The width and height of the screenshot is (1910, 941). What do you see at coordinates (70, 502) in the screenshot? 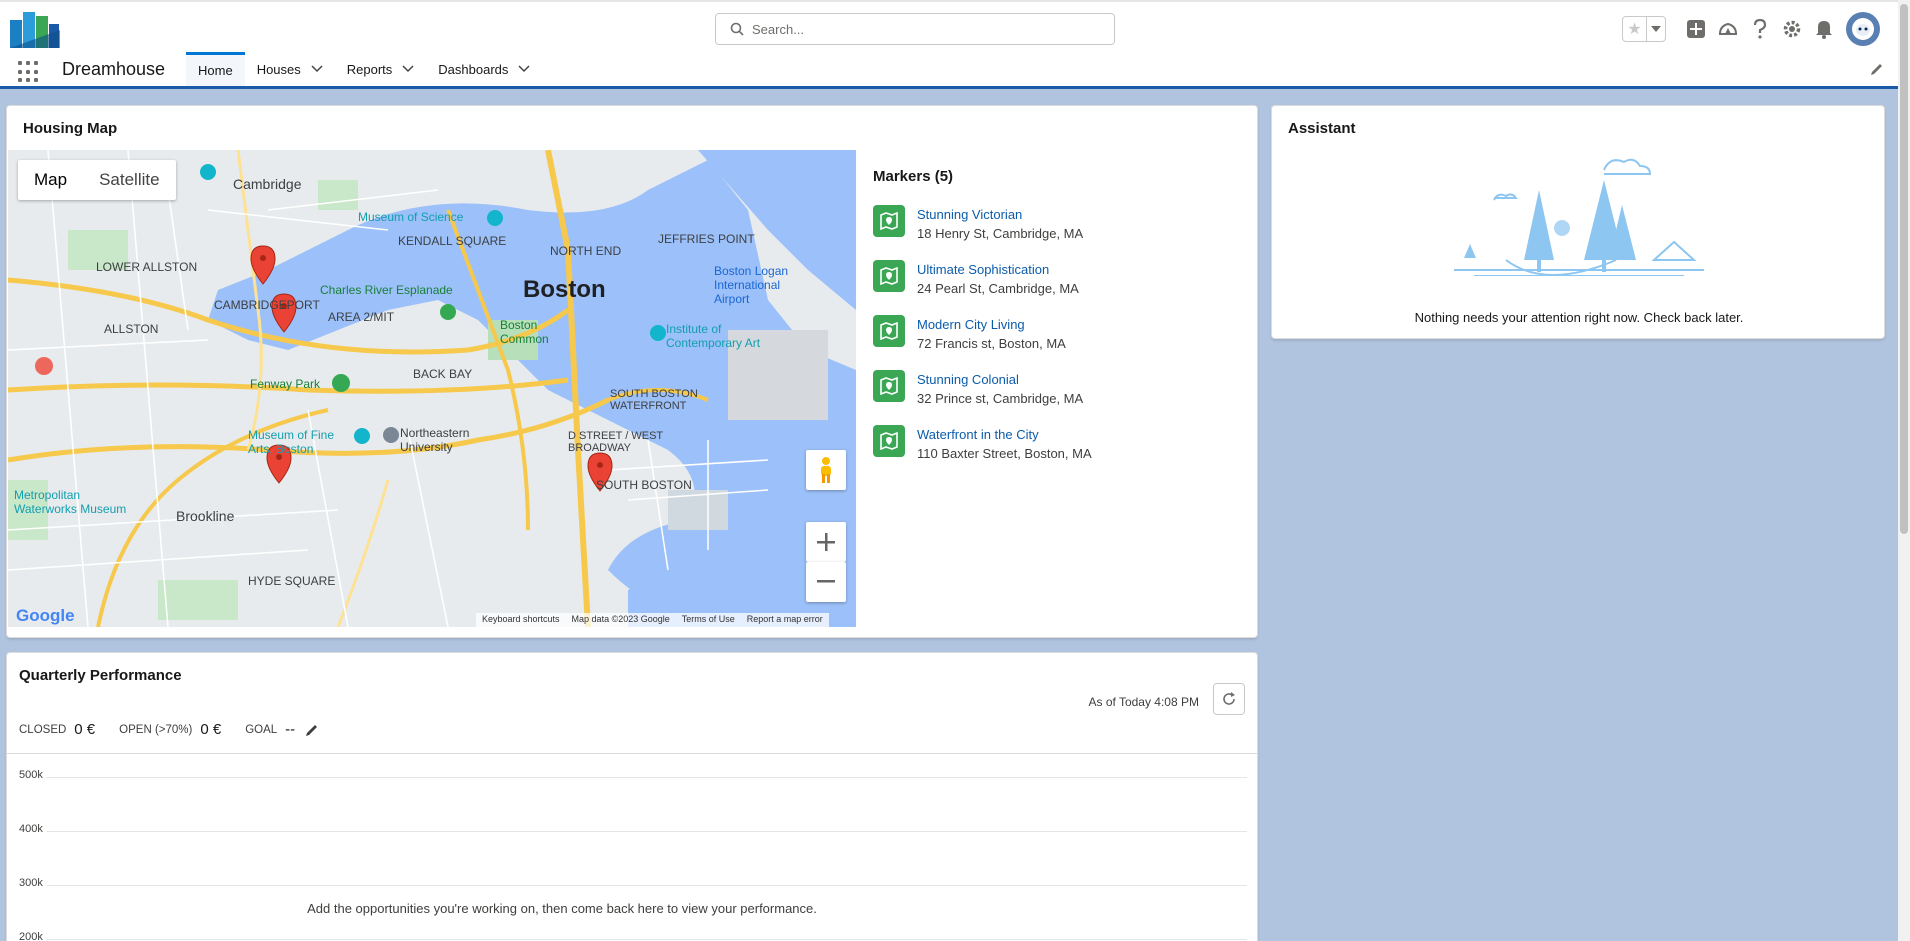
I see `map-label: Metropolitan Waterworks Museum` at bounding box center [70, 502].